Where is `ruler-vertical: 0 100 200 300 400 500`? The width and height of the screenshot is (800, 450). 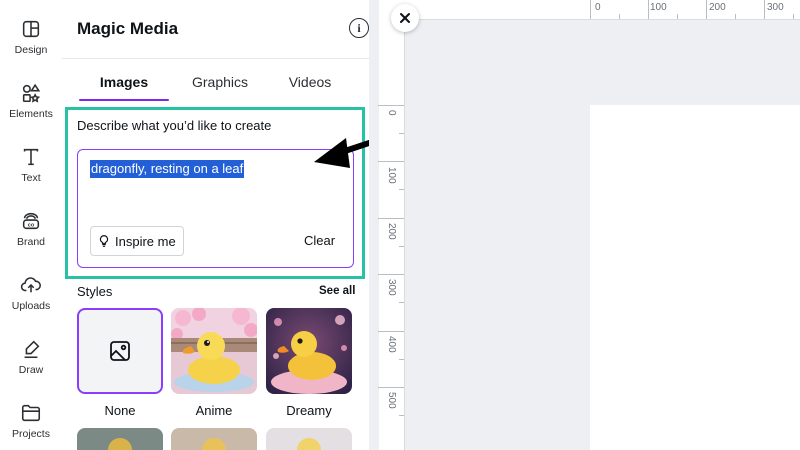 ruler-vertical: 0 100 200 300 400 500 is located at coordinates (391, 235).